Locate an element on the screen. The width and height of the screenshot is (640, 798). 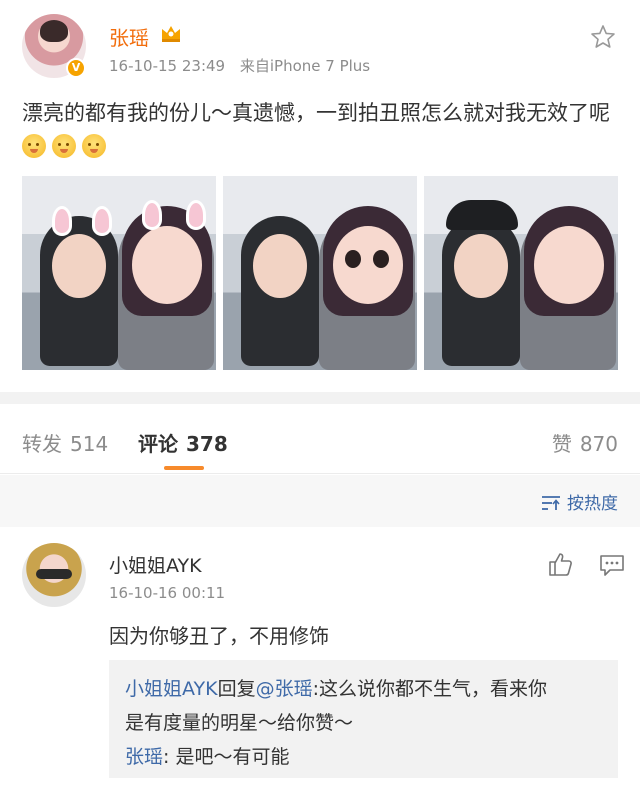
sort-bar: 按热度 is located at coordinates (320, 501).